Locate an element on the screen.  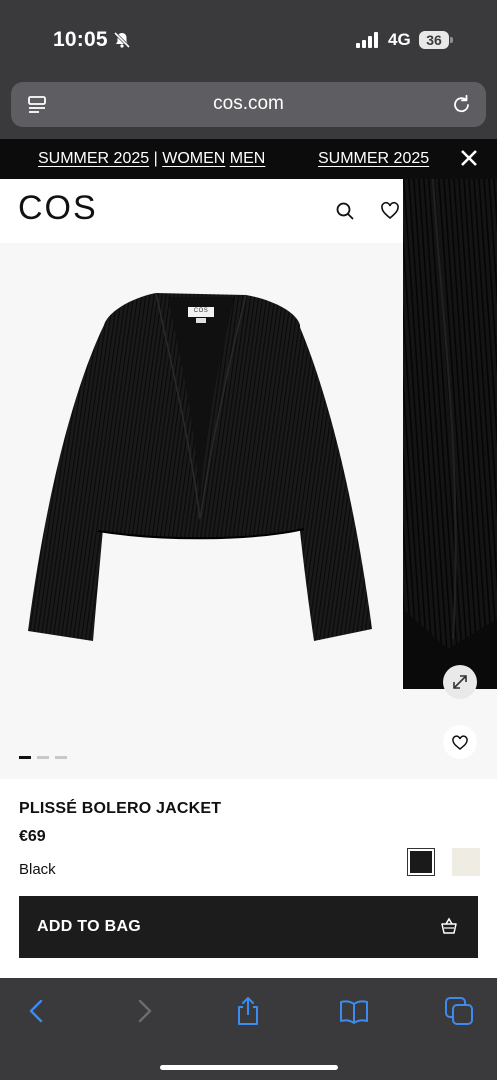
cos-logo: COS is located at coordinates (58, 208).